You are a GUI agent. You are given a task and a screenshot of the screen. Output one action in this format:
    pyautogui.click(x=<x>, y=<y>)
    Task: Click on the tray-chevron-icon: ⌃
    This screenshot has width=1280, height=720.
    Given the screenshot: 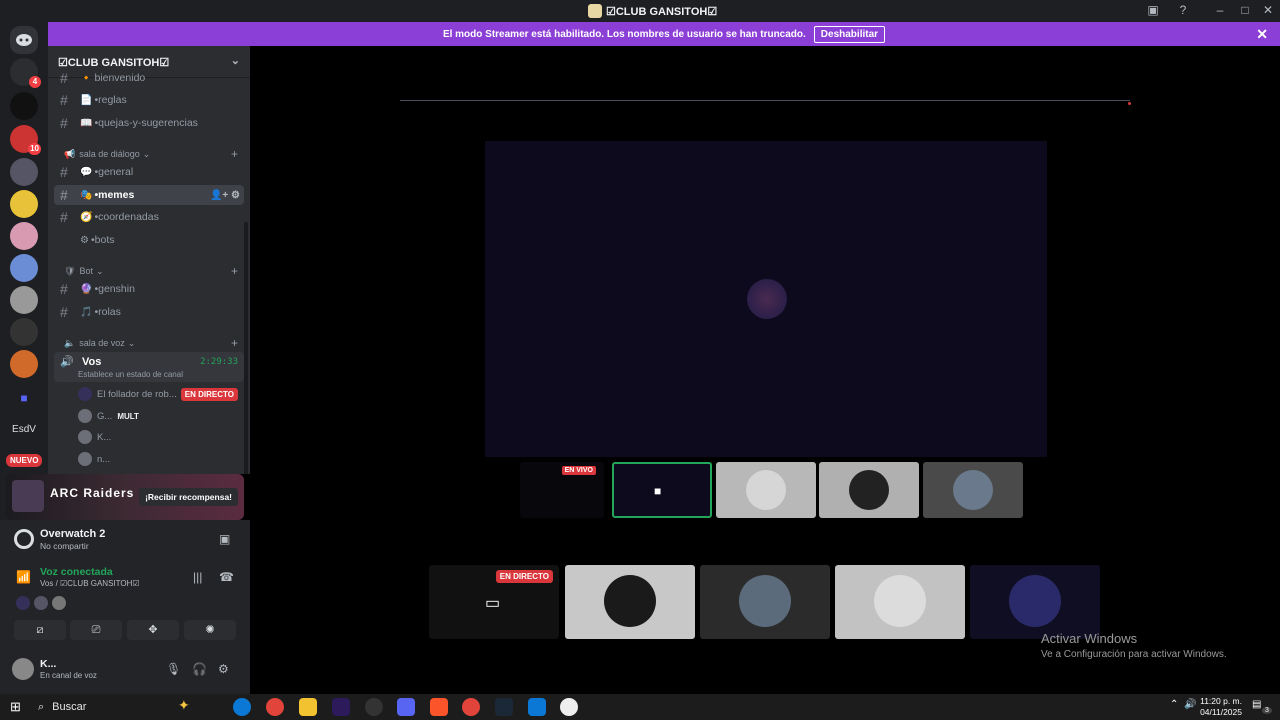 What is the action you would take?
    pyautogui.click(x=1174, y=704)
    